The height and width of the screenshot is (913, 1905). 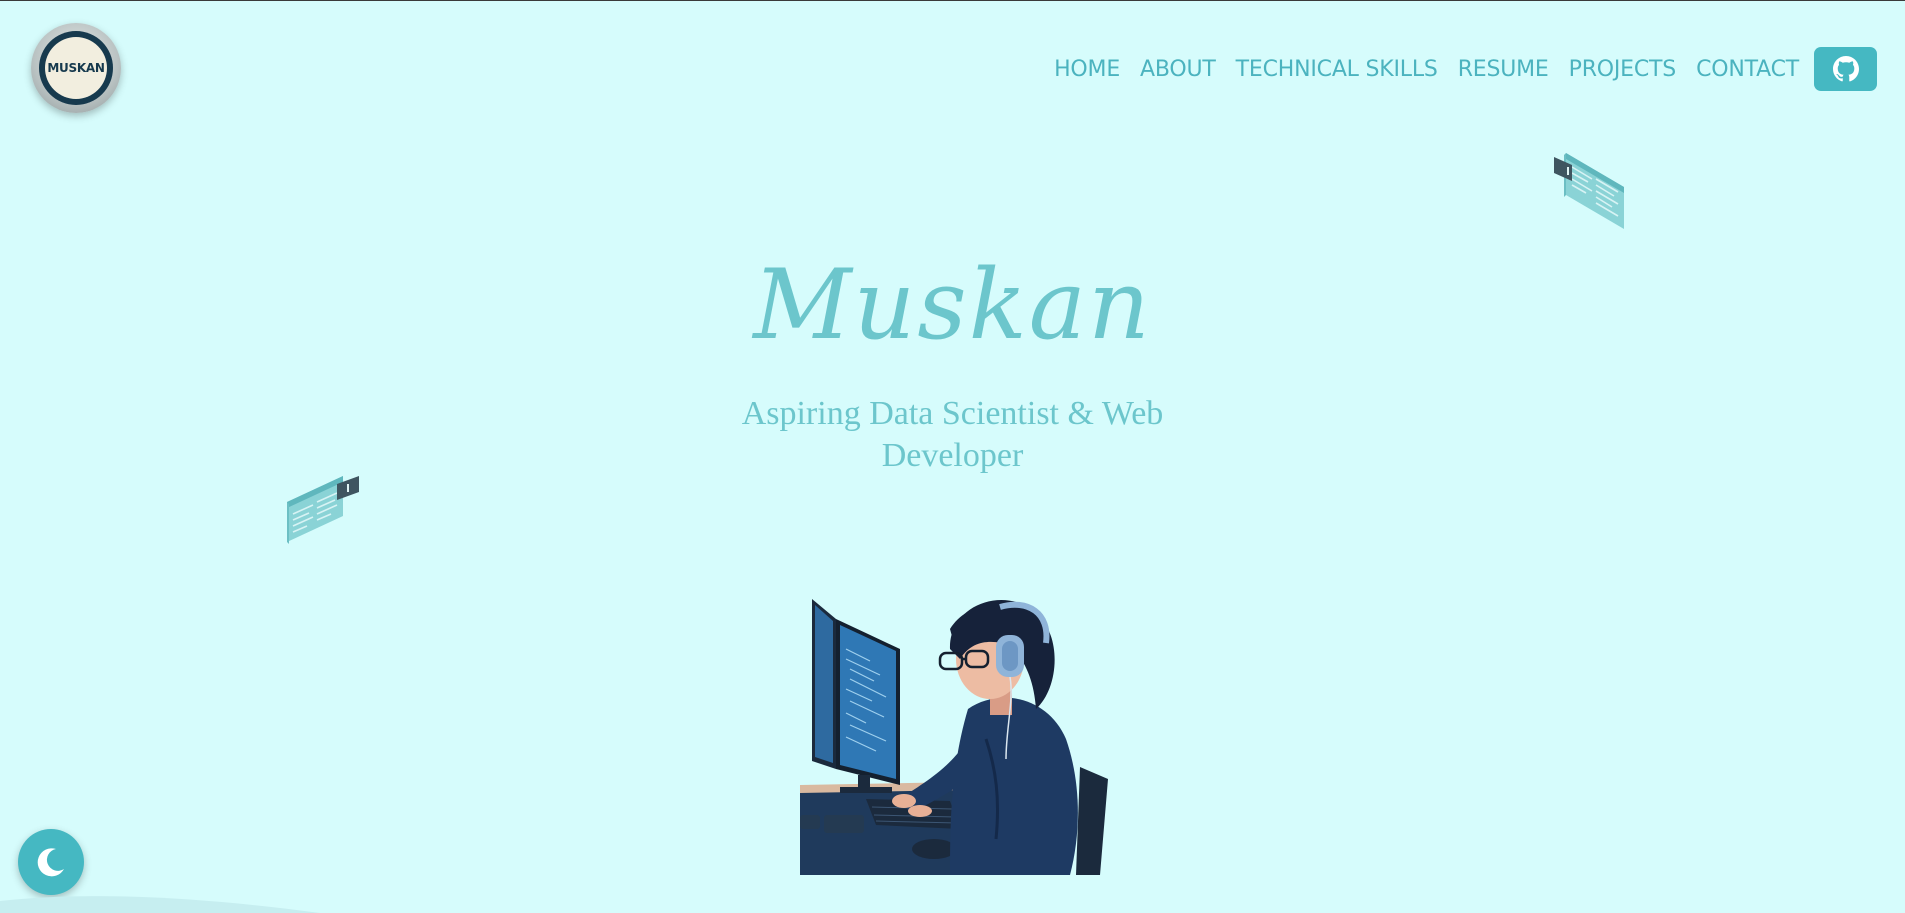 I want to click on nav-about: ABOUT, so click(x=1178, y=69).